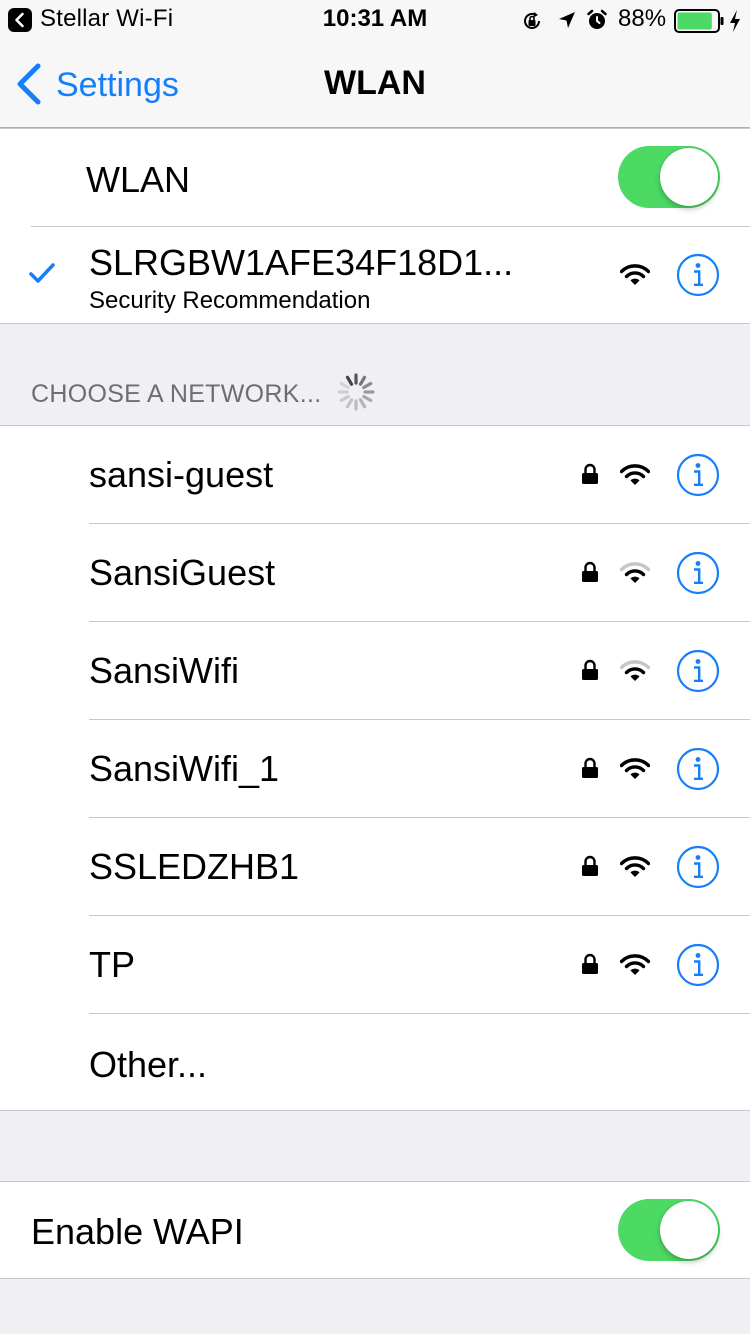 Image resolution: width=750 pixels, height=1334 pixels. What do you see at coordinates (375, 867) in the screenshot?
I see `network-row: SSLEDZHB1` at bounding box center [375, 867].